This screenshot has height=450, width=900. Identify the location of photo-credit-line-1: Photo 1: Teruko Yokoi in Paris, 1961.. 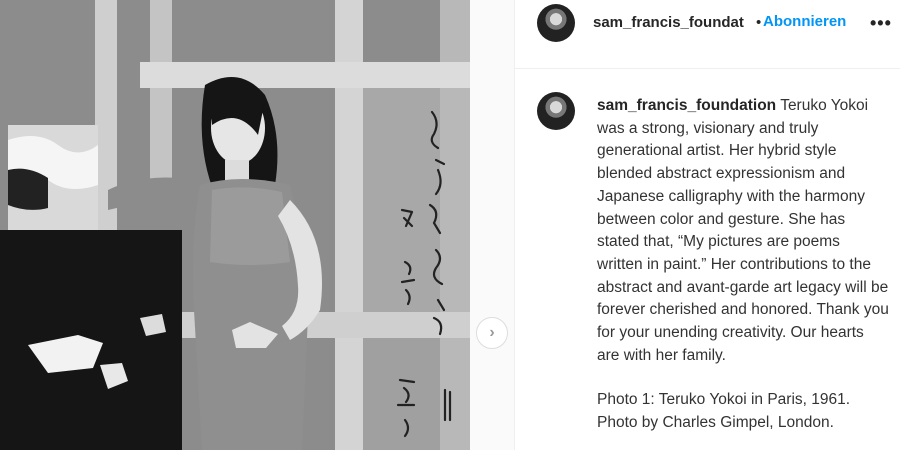
(724, 400).